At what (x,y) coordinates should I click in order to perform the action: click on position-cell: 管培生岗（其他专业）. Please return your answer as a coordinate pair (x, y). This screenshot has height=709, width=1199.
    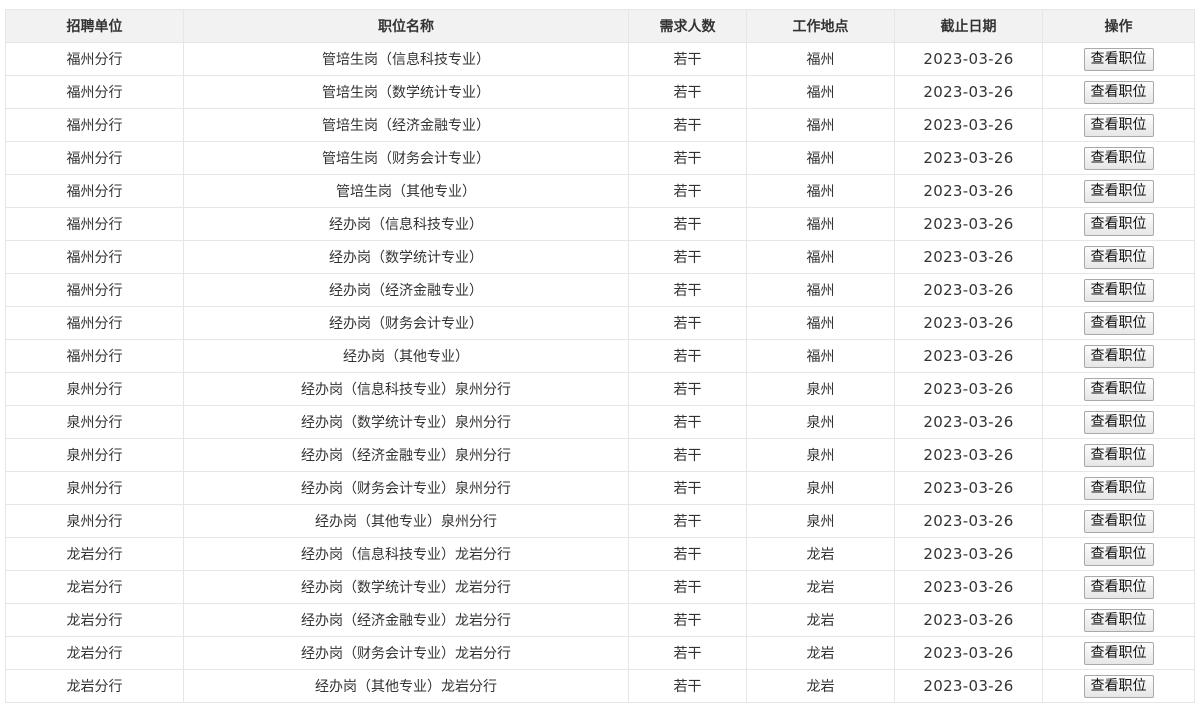
    Looking at the image, I should click on (406, 191).